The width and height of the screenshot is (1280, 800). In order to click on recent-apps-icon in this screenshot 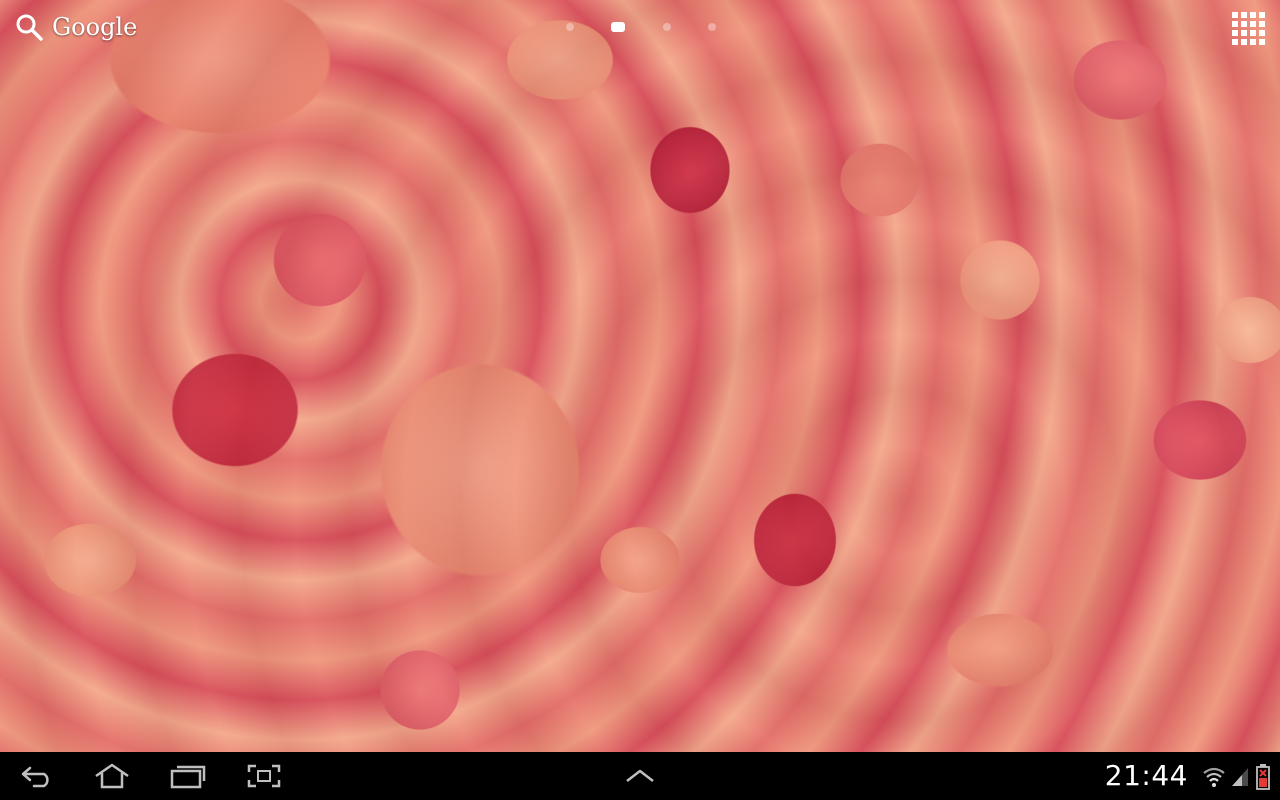, I will do `click(188, 777)`.